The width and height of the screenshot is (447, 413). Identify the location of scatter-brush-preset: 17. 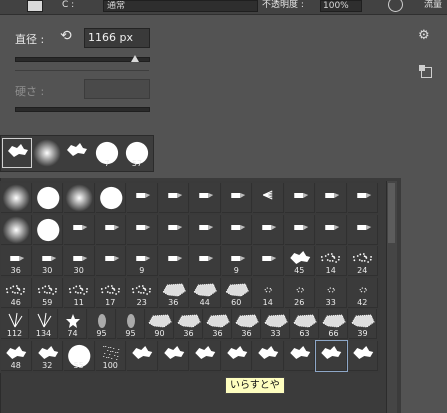
(110, 292).